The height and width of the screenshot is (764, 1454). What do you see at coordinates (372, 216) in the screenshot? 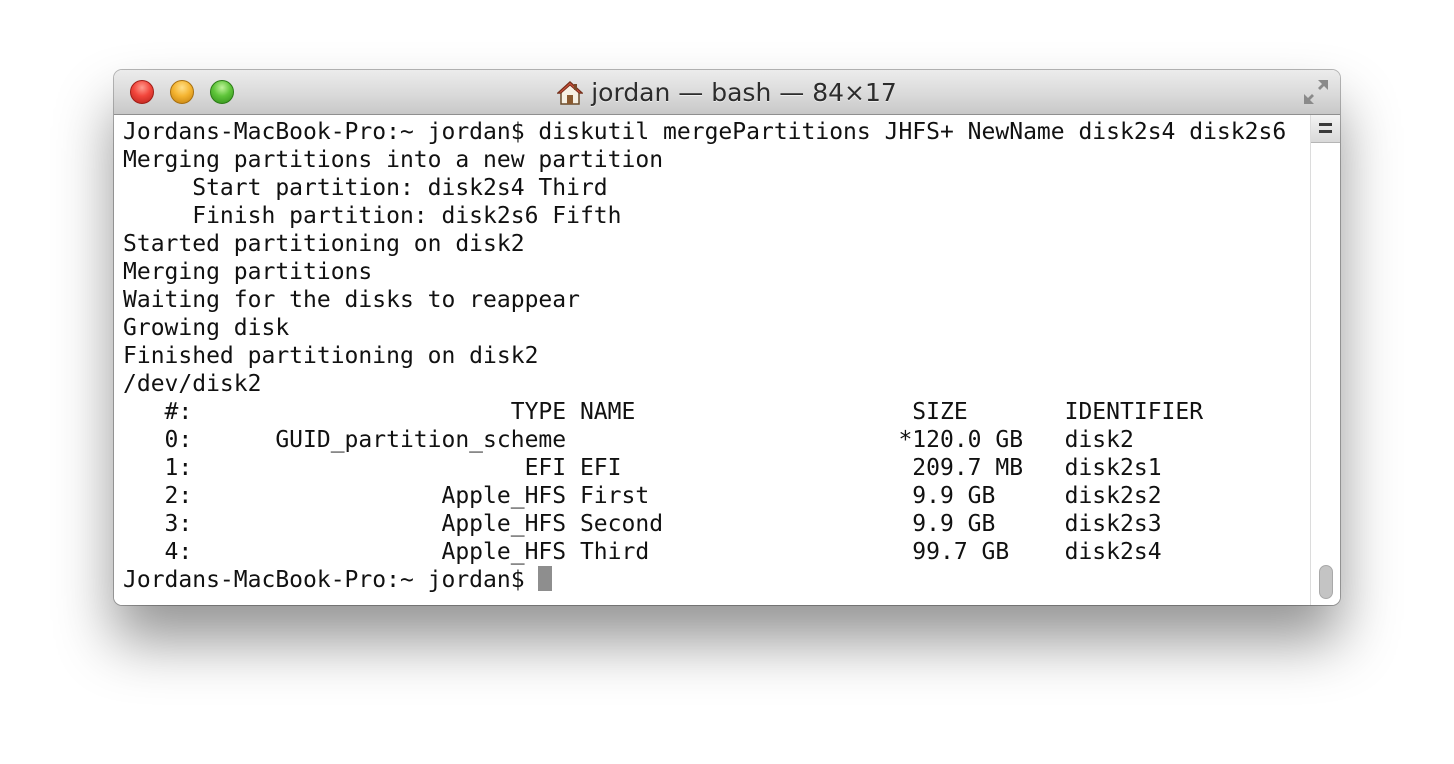
I see `terminal-line: Finish partition: disk2s6 Fifth` at bounding box center [372, 216].